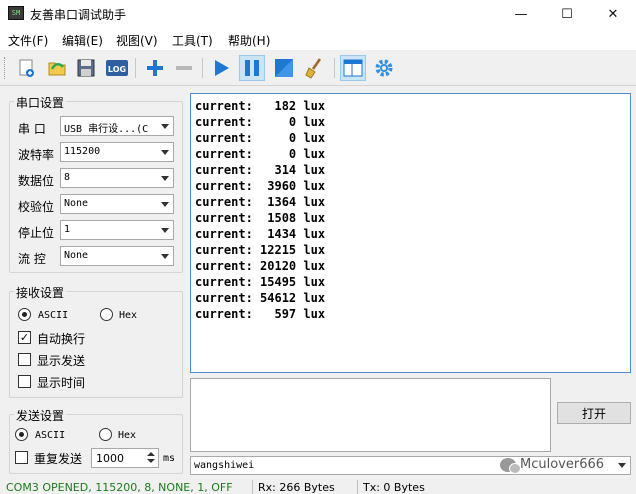  Describe the element at coordinates (82, 40) in the screenshot. I see `menu-edit: 编辑(E)` at that location.